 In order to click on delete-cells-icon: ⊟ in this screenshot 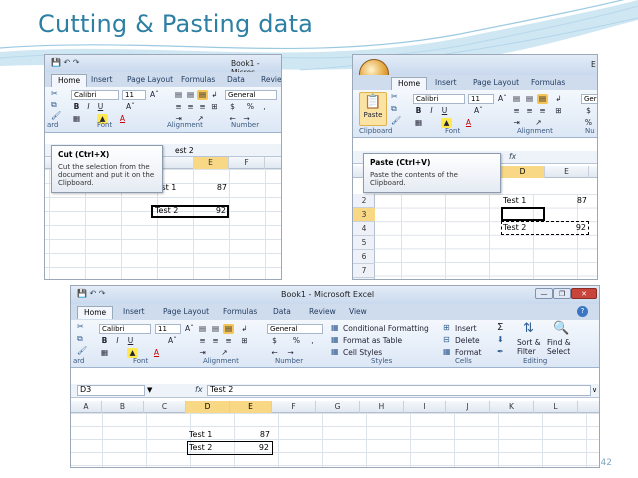, I will do `click(446, 339)`.